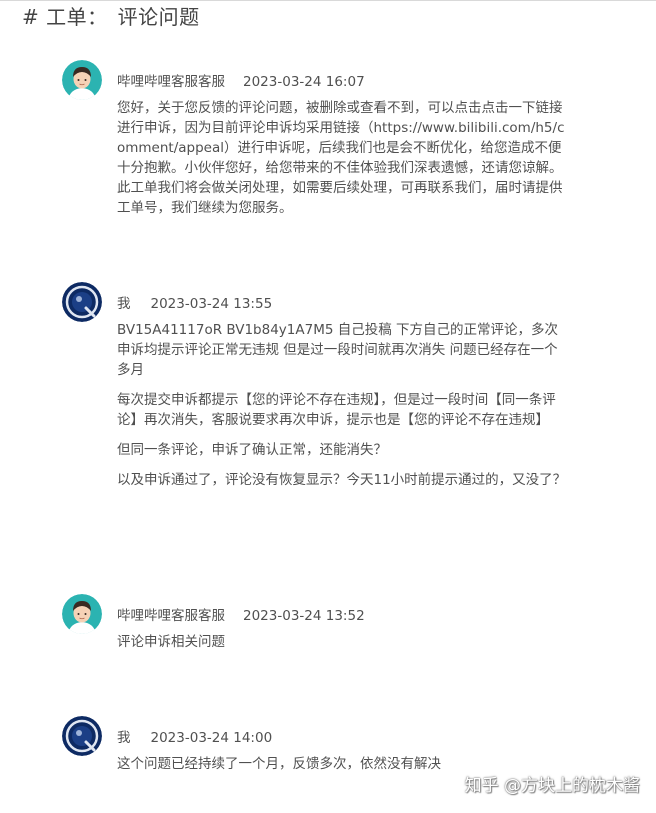 The height and width of the screenshot is (813, 656). Describe the element at coordinates (252, 450) in the screenshot. I see `message-paragraph: 但同一条评论，申诉了确认正常，还能消失？` at that location.